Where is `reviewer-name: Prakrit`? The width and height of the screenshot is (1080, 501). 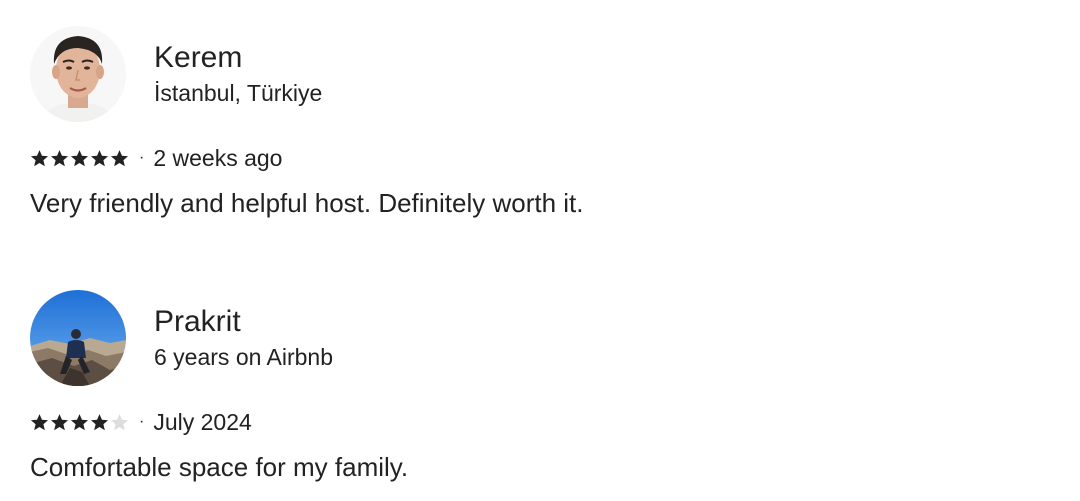
reviewer-name: Prakrit is located at coordinates (197, 321).